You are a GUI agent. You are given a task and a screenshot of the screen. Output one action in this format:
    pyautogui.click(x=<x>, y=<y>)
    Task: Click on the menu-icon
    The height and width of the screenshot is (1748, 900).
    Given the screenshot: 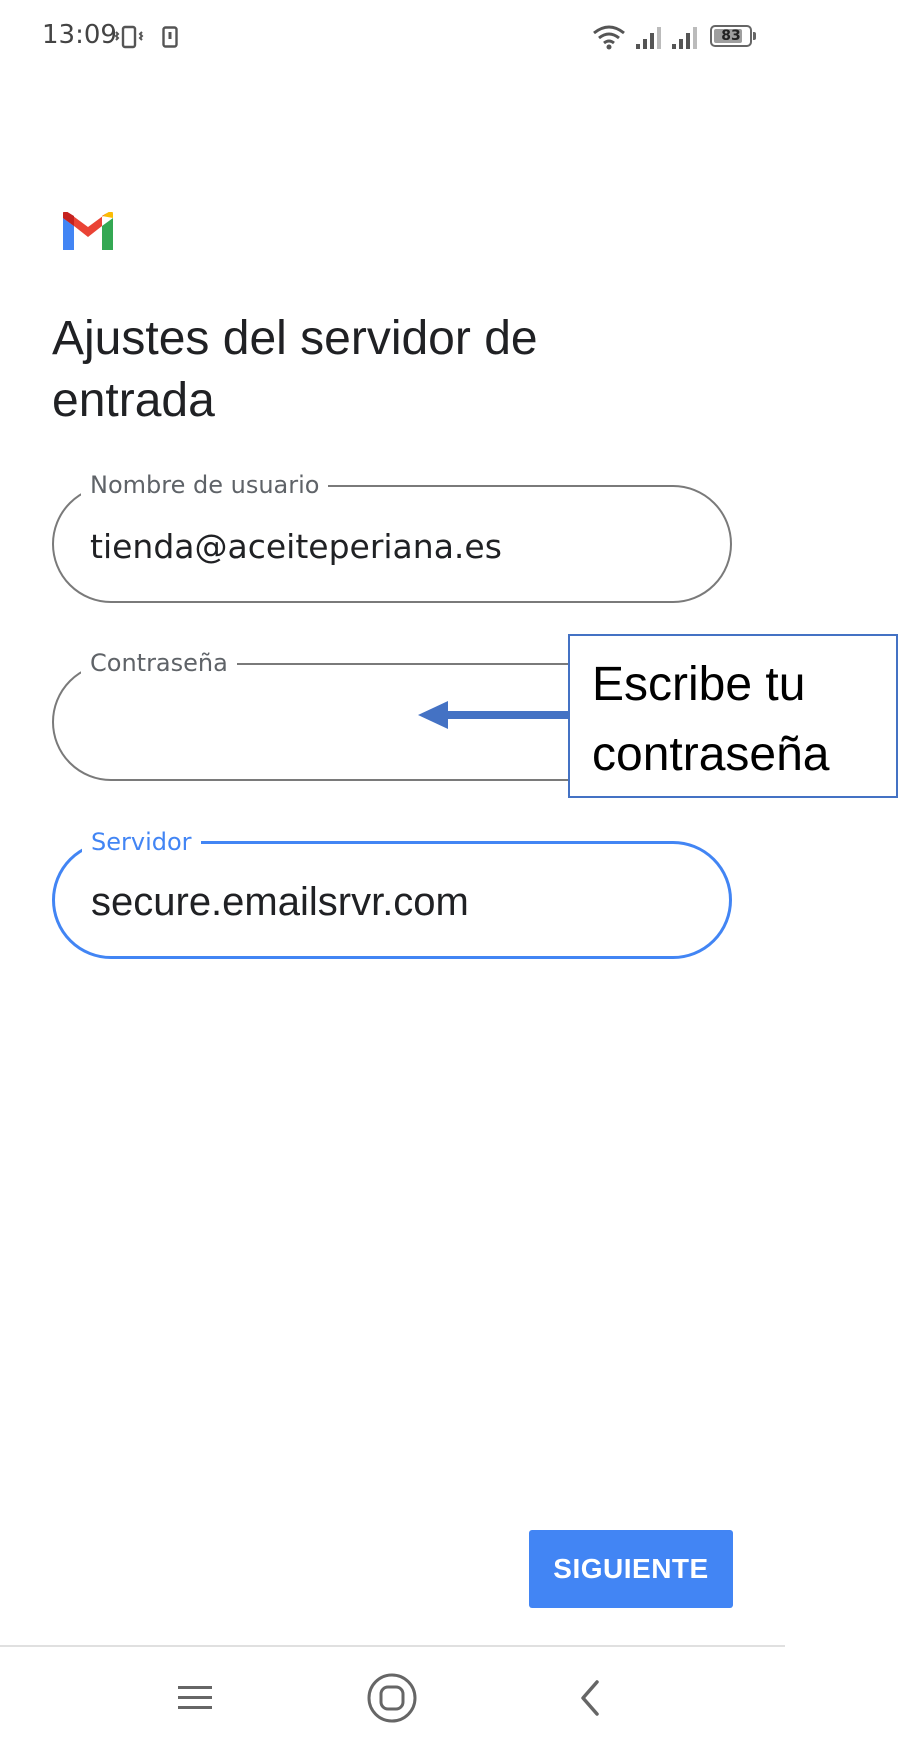 What is the action you would take?
    pyautogui.click(x=195, y=1697)
    